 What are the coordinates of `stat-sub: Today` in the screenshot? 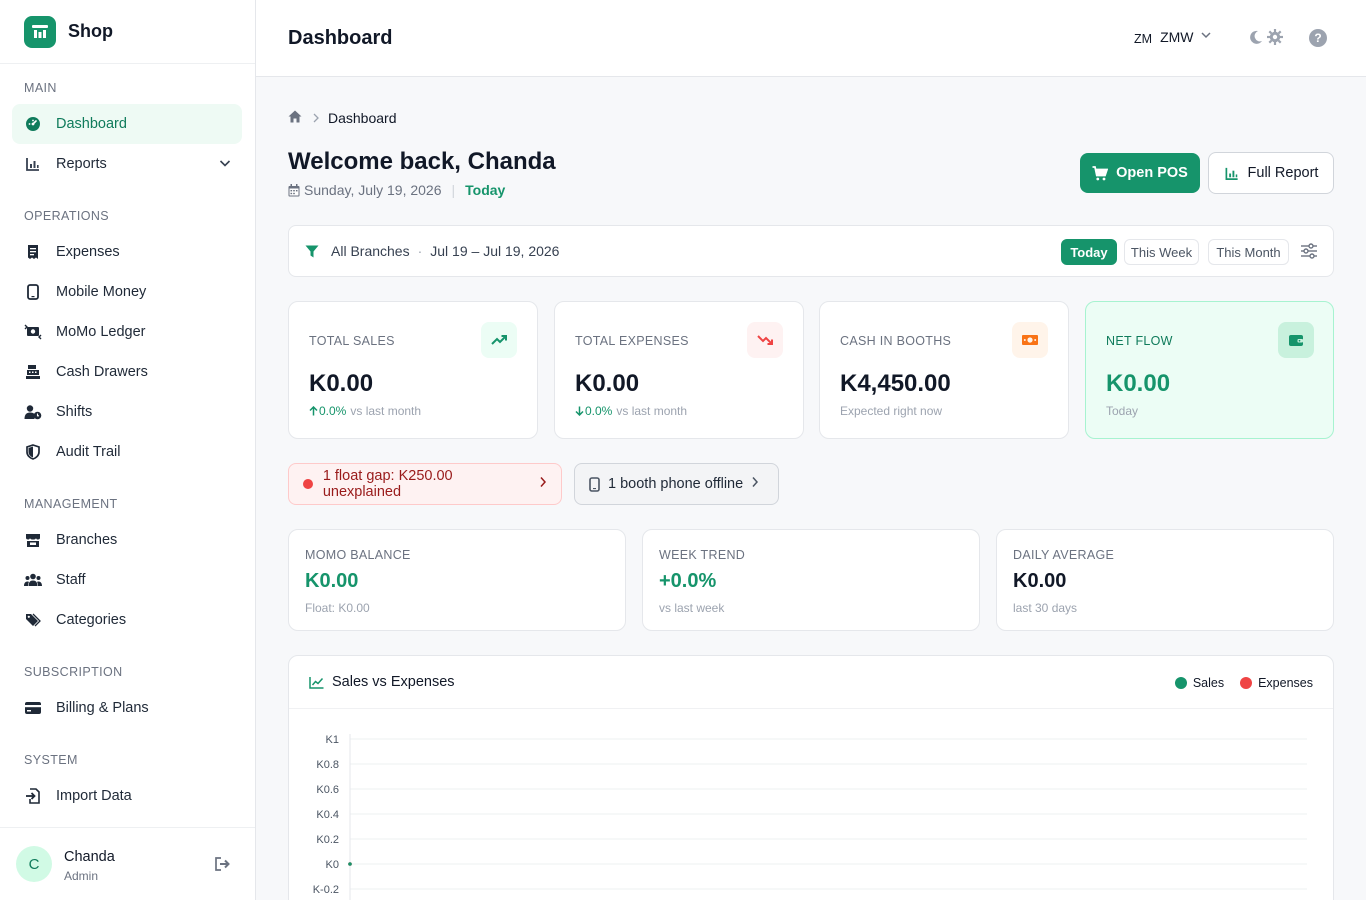 It's located at (1122, 411).